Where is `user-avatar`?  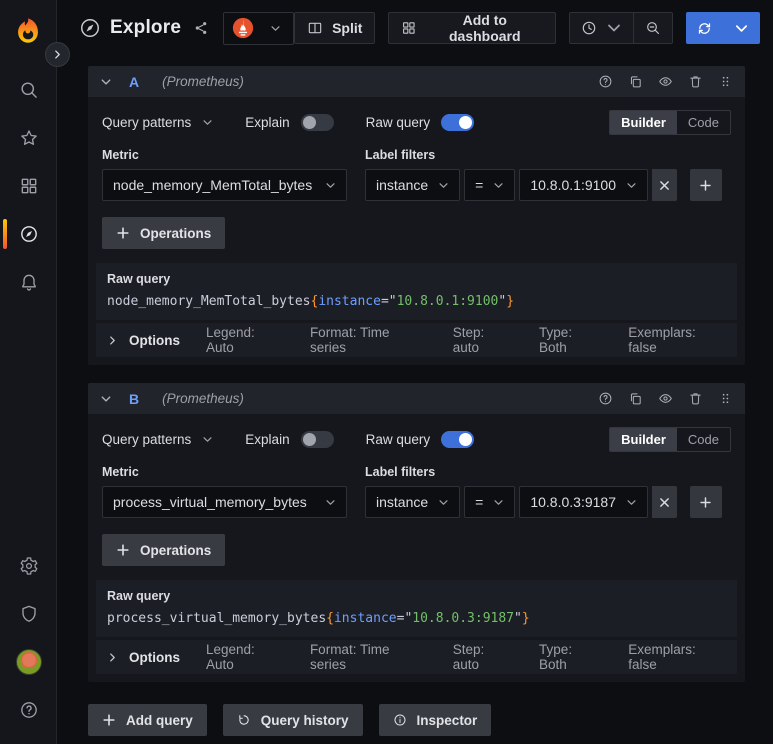 user-avatar is located at coordinates (28, 662).